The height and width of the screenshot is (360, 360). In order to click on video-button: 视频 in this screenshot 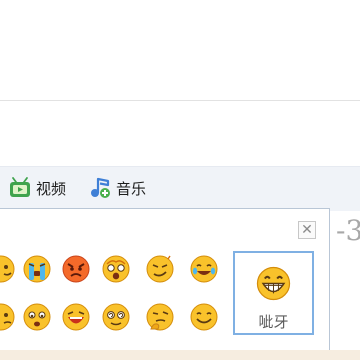, I will do `click(37, 188)`.